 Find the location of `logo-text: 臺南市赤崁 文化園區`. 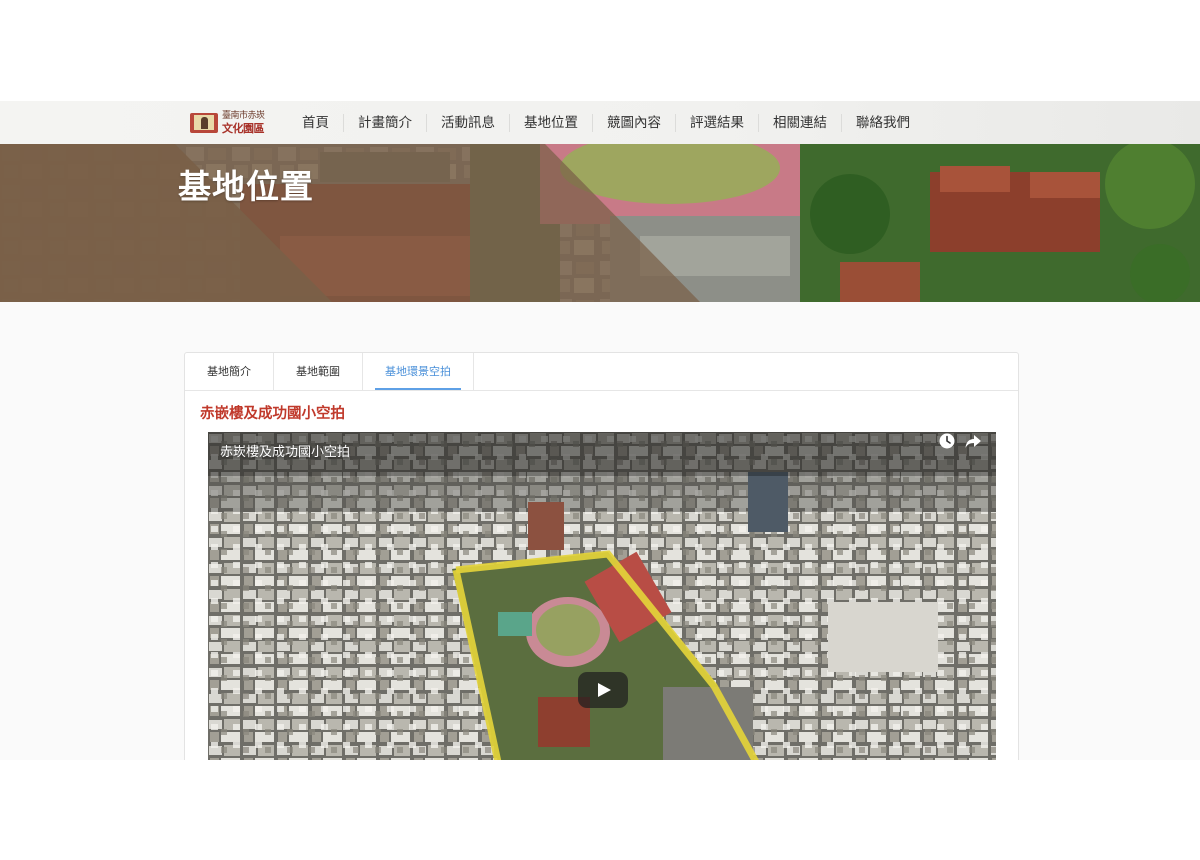

logo-text: 臺南市赤崁 文化園區 is located at coordinates (243, 123).